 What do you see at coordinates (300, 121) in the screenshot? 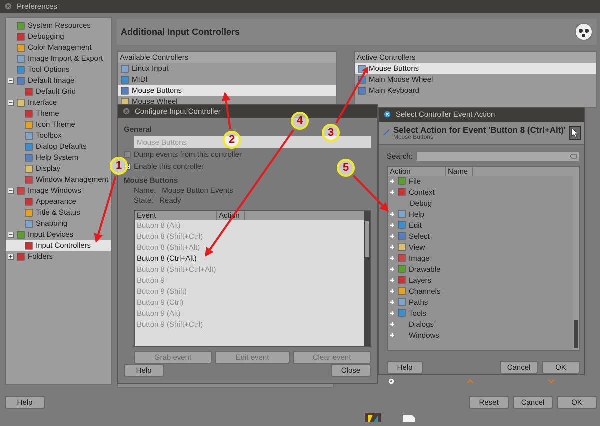
I see `number-callout: 4` at bounding box center [300, 121].